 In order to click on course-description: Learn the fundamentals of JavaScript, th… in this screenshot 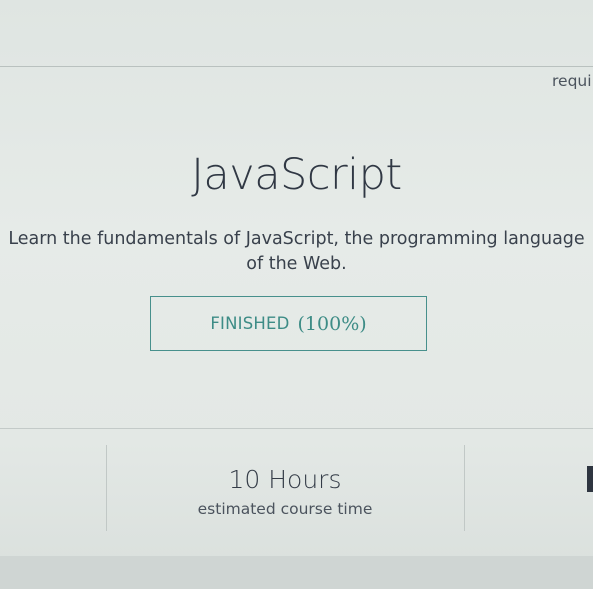, I will do `click(296, 251)`.